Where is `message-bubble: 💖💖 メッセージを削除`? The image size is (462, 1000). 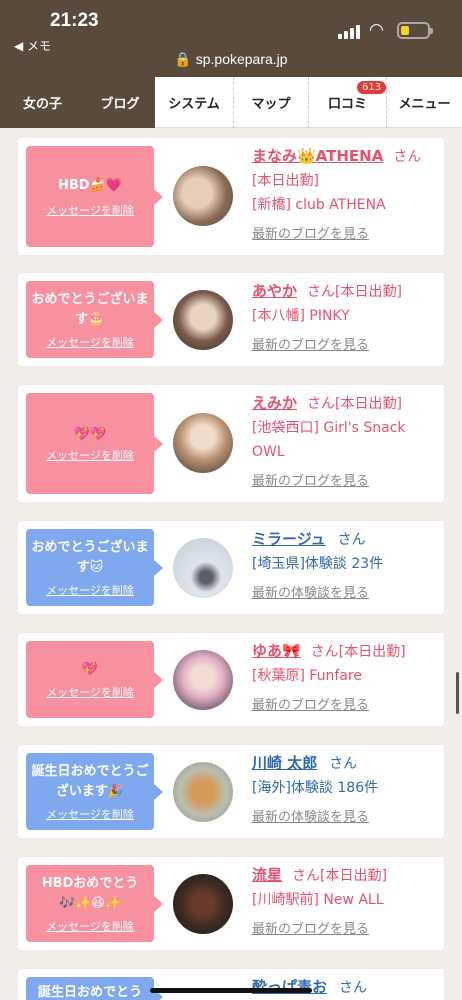 message-bubble: 💖💖 メッセージを削除 is located at coordinates (94, 443).